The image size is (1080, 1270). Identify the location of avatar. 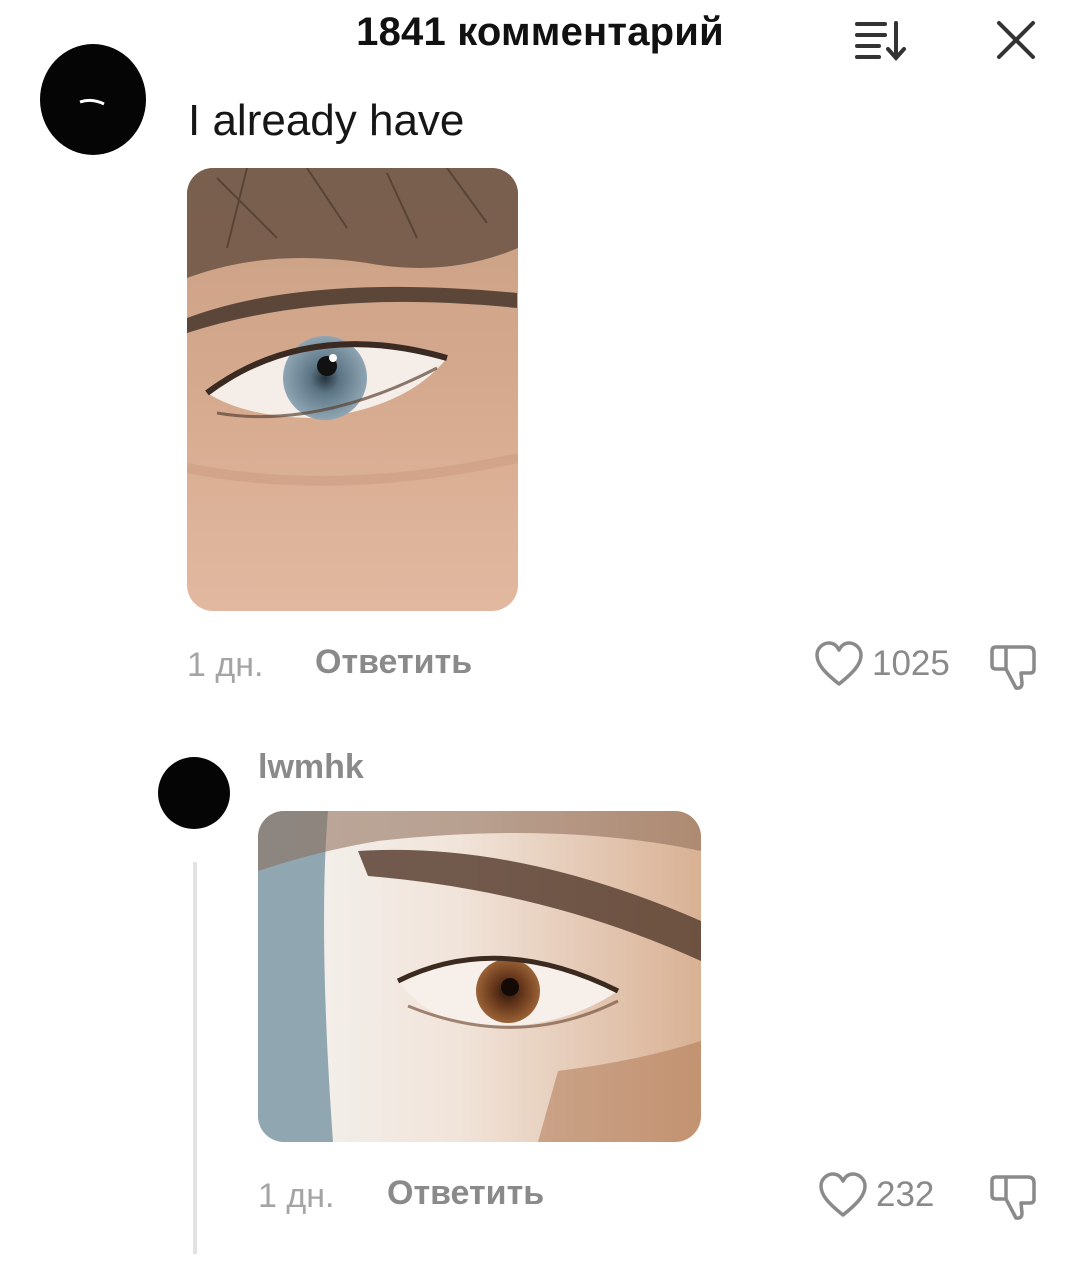
(93, 99).